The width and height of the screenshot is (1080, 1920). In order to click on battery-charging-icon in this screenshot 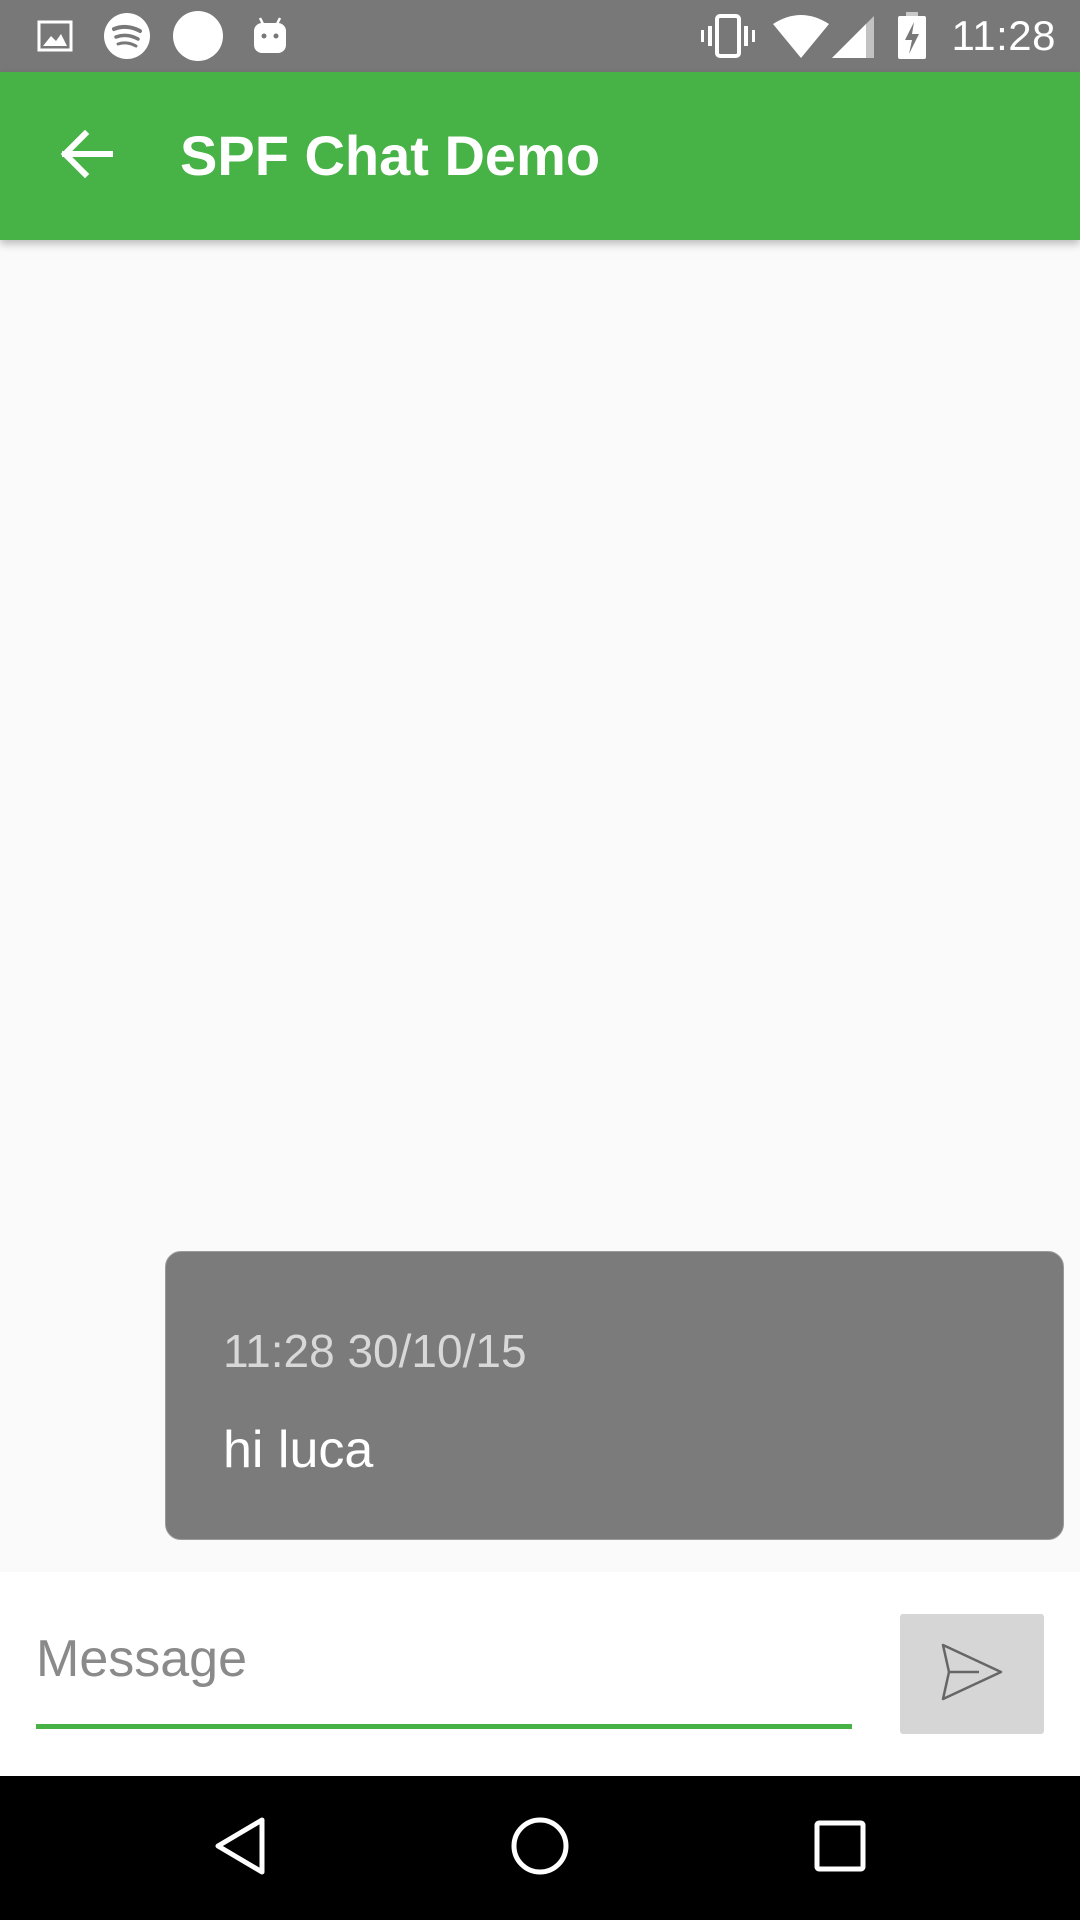, I will do `click(912, 36)`.